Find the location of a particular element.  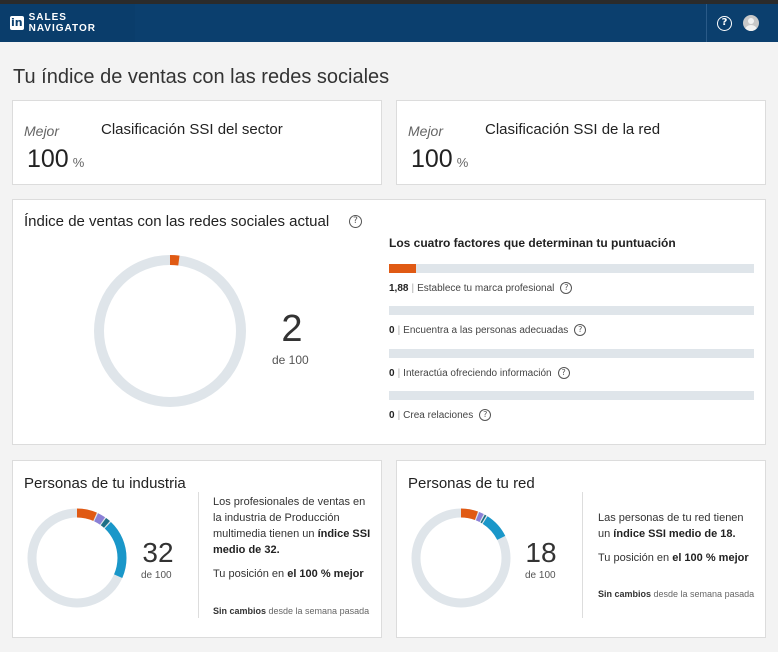

brand-name: SALES NAVIGATOR is located at coordinates (62, 23).